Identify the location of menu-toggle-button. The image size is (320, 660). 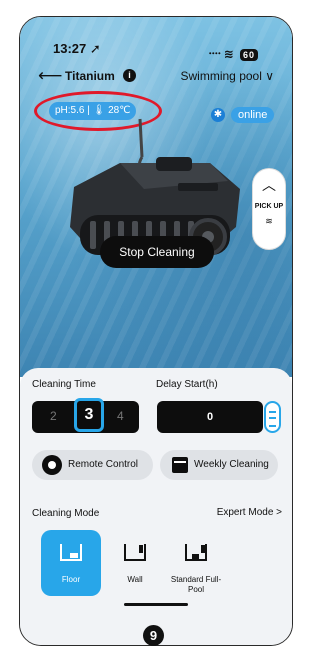
(272, 417).